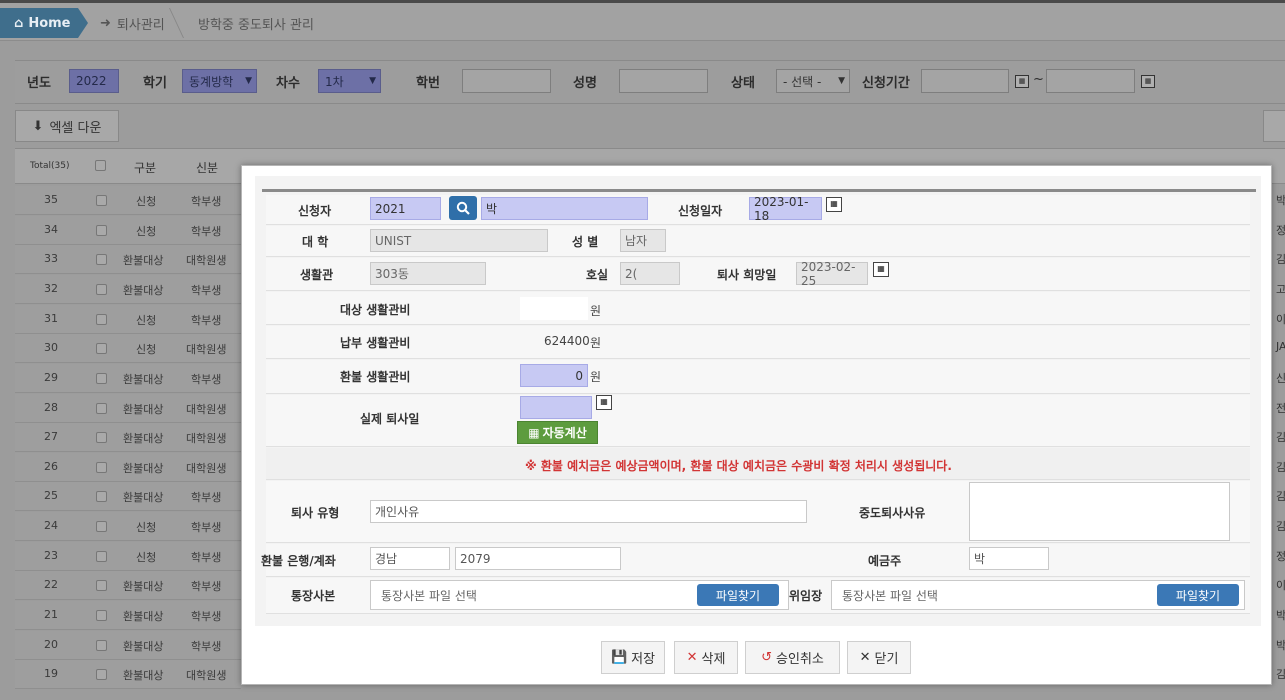  I want to click on close-icon: ✕, so click(865, 657).